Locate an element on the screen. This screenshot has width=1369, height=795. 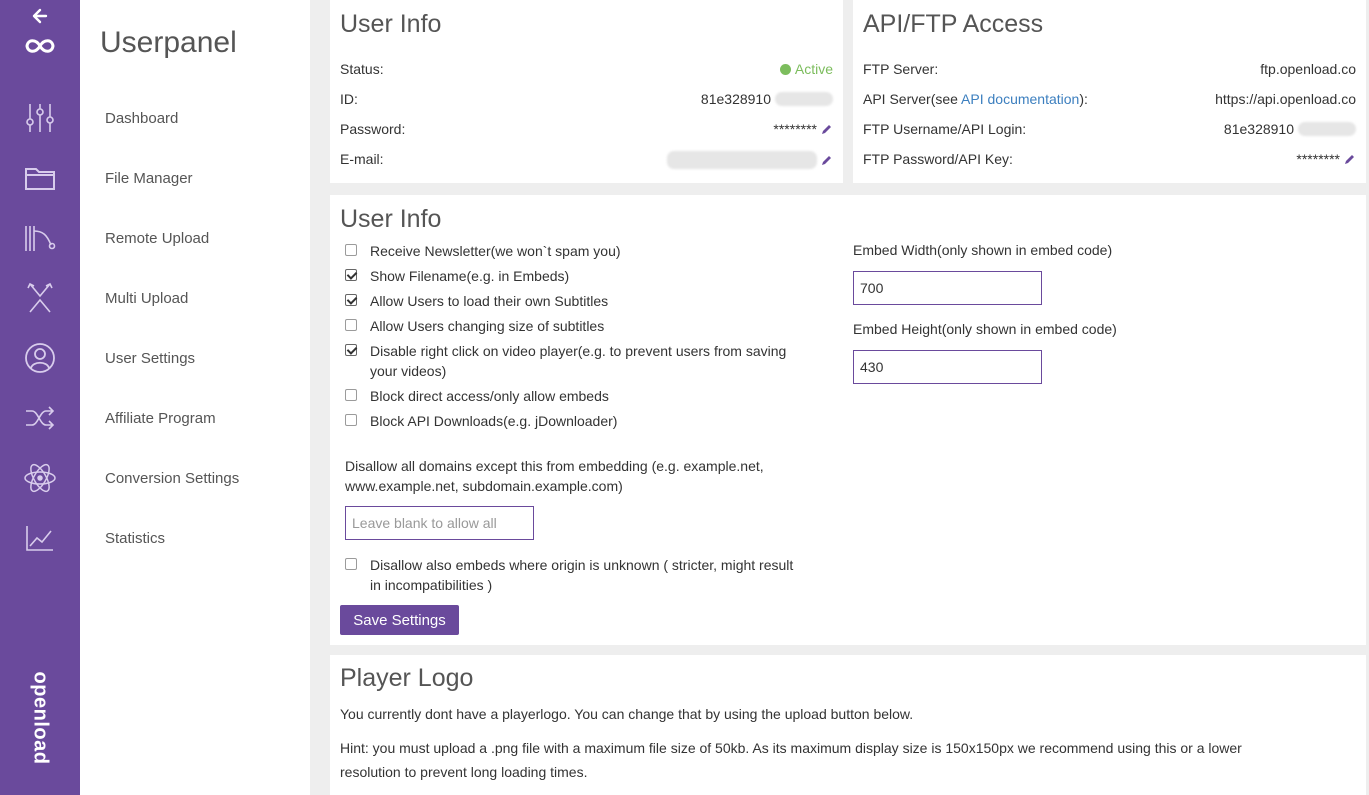
domain-whitelist-input is located at coordinates (439, 523).